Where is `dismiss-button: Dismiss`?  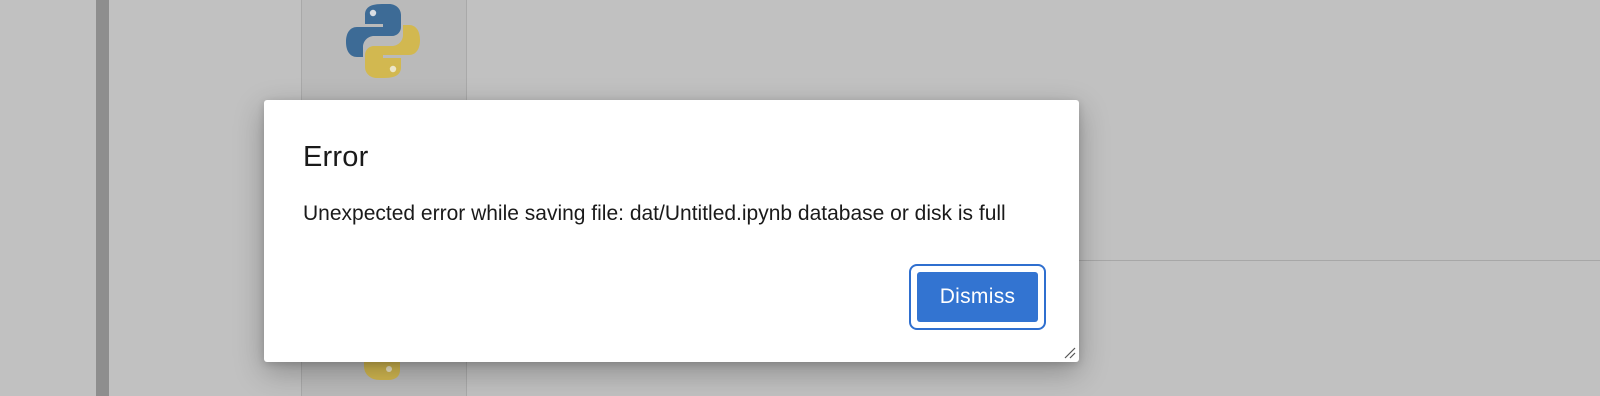
dismiss-button: Dismiss is located at coordinates (977, 297).